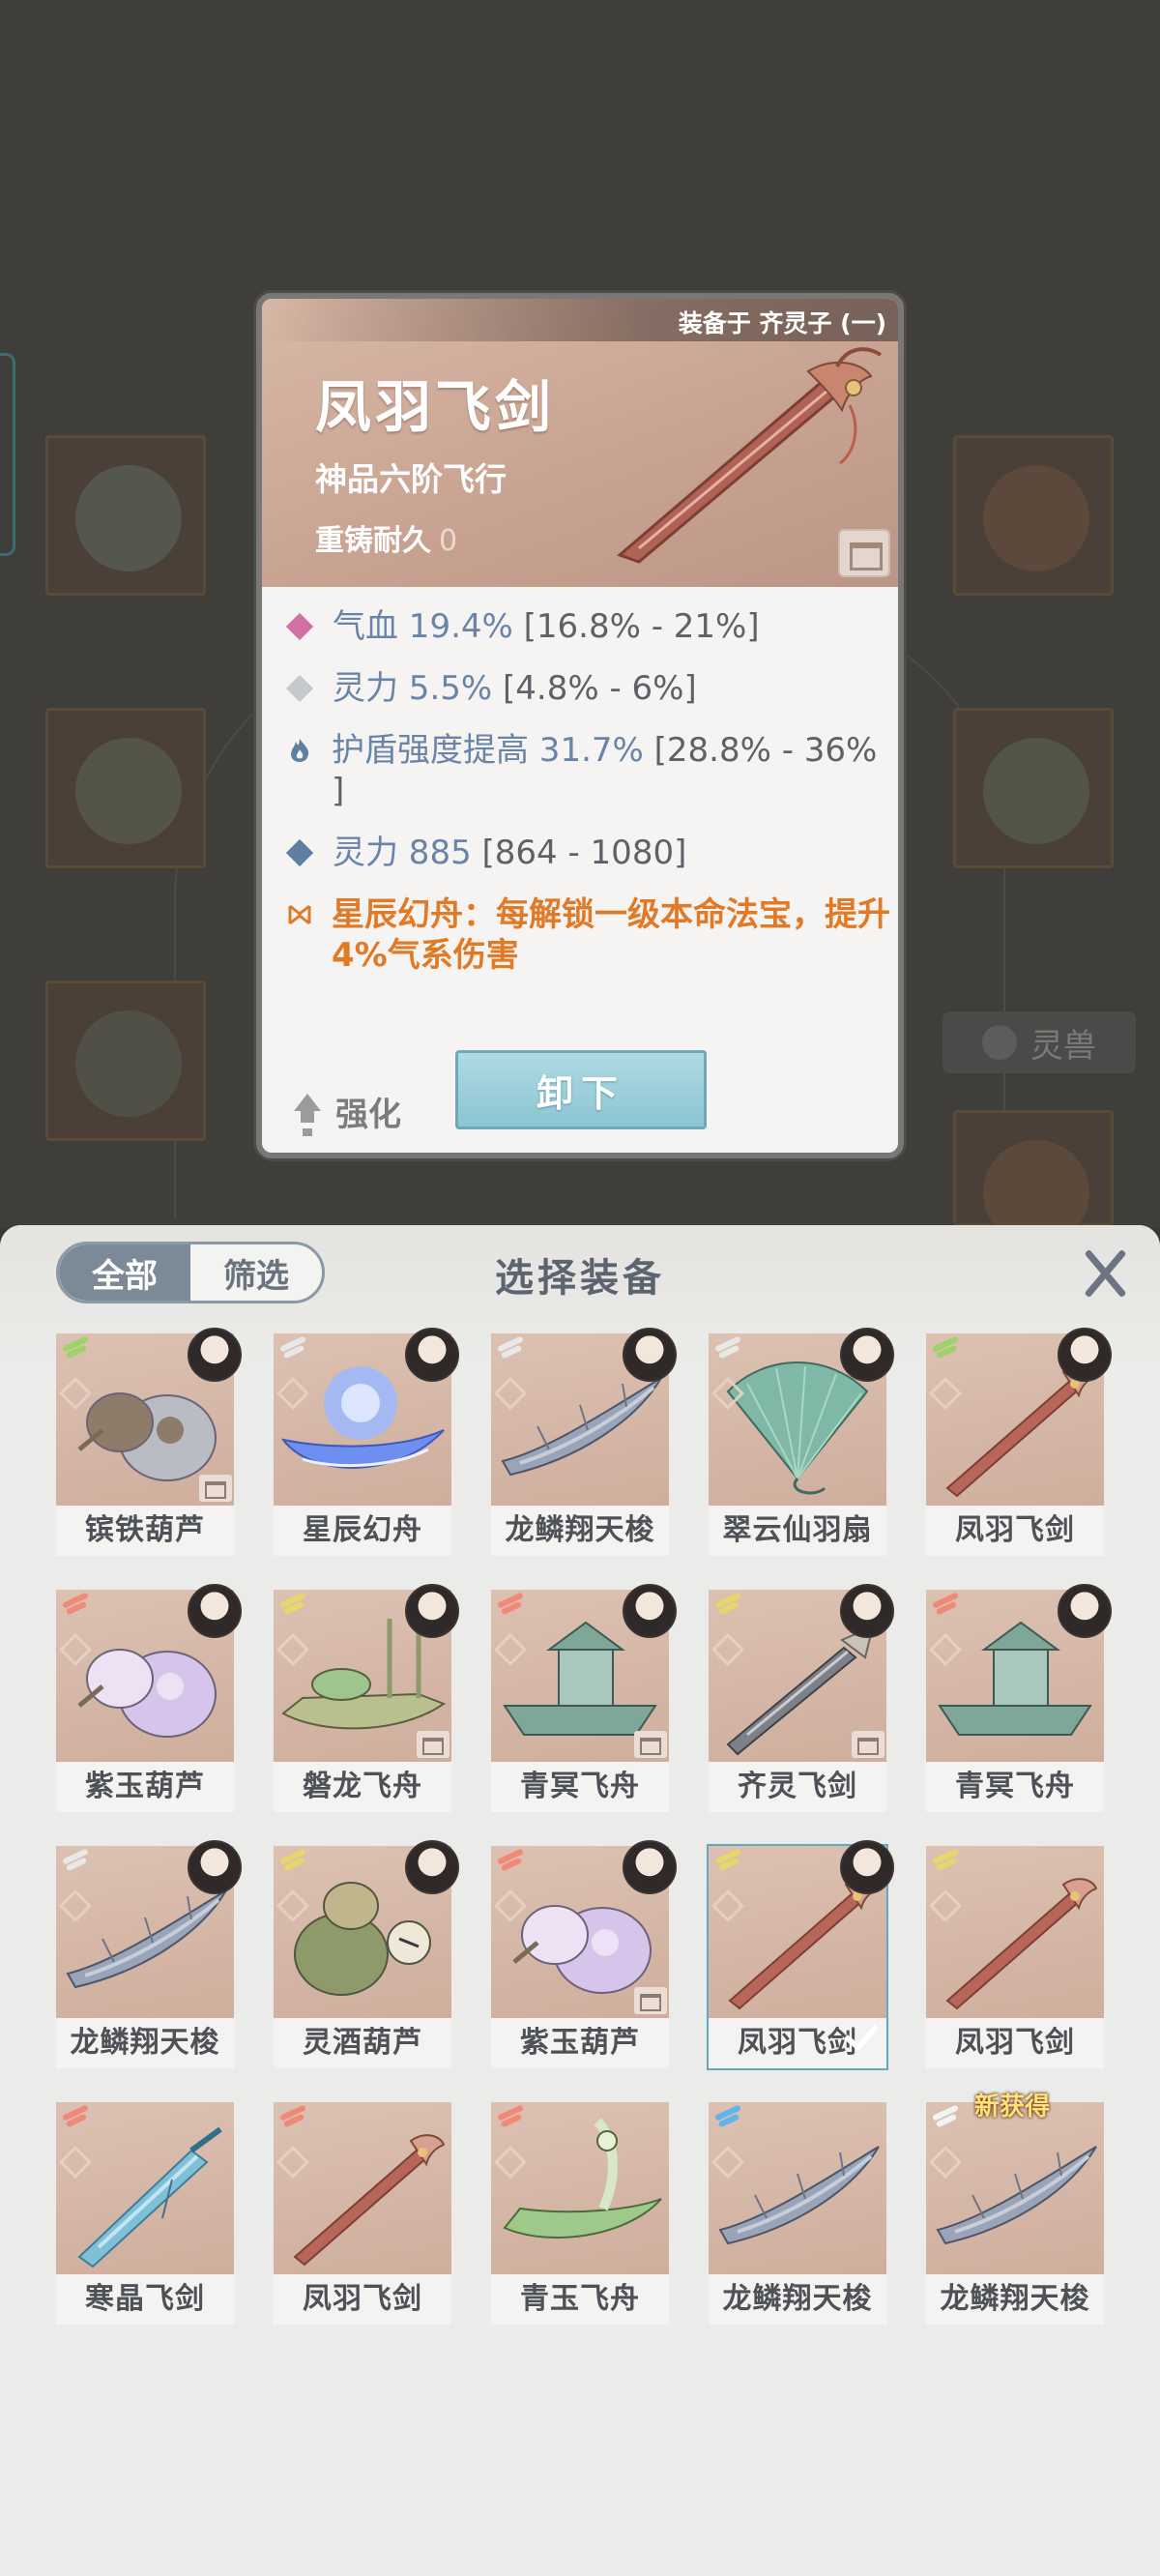 Image resolution: width=1160 pixels, height=2576 pixels. I want to click on upgrade-arrow-icon, so click(307, 1111).